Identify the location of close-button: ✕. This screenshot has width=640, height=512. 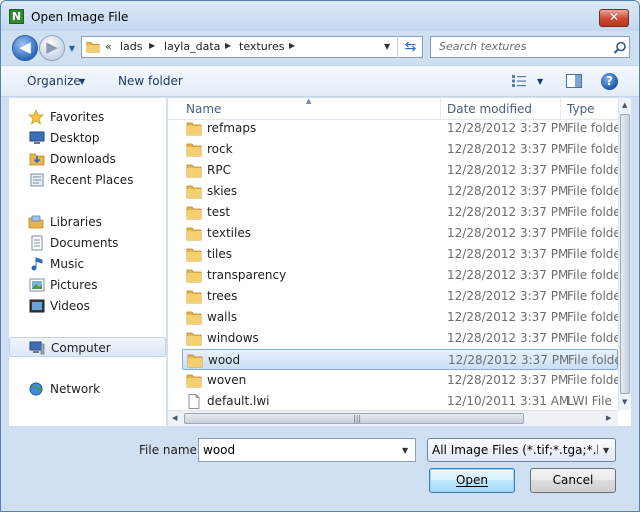
(614, 18).